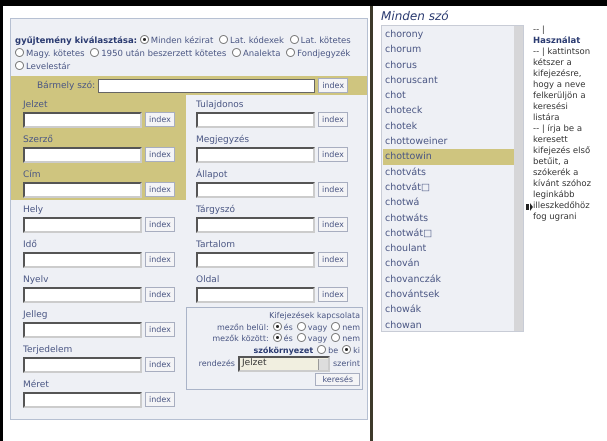  What do you see at coordinates (448, 34) in the screenshot?
I see `list-item: chorony` at bounding box center [448, 34].